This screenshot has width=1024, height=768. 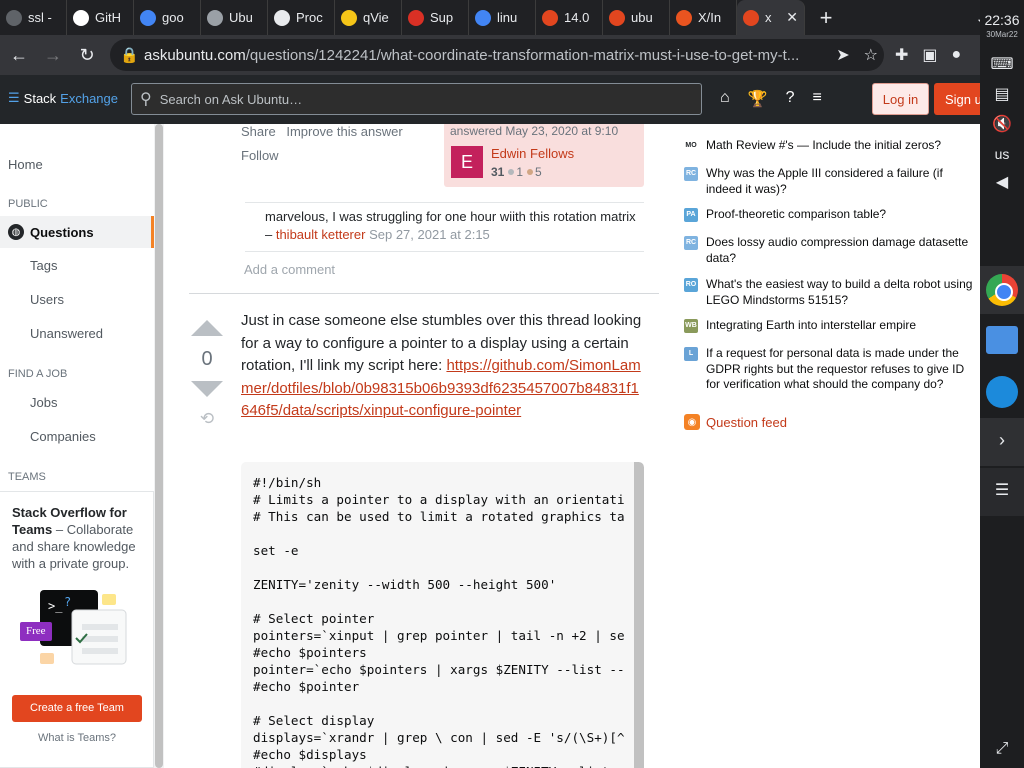 I want to click on login-button: Log in, so click(x=900, y=99).